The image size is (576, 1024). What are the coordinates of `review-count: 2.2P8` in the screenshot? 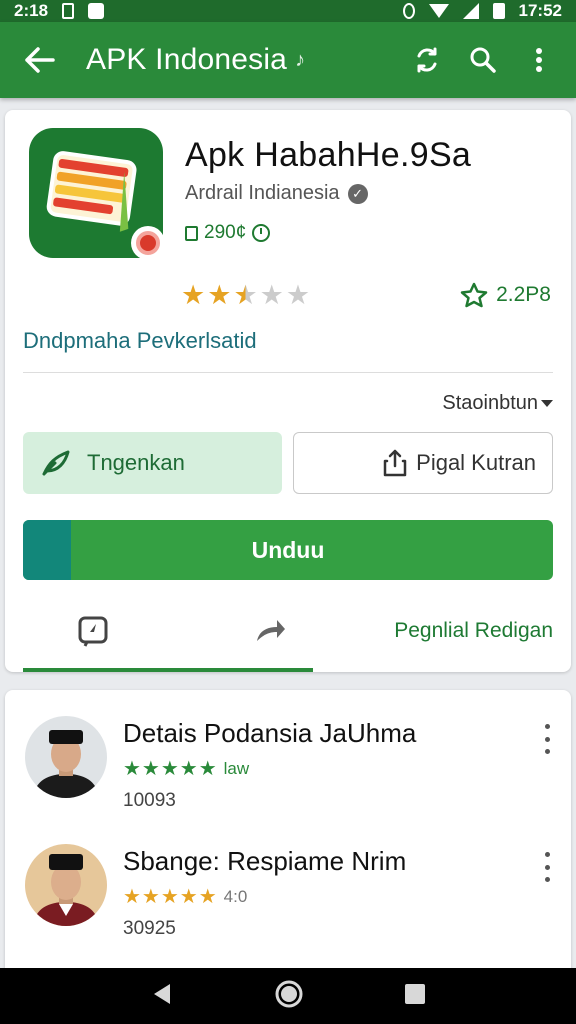 It's located at (505, 295).